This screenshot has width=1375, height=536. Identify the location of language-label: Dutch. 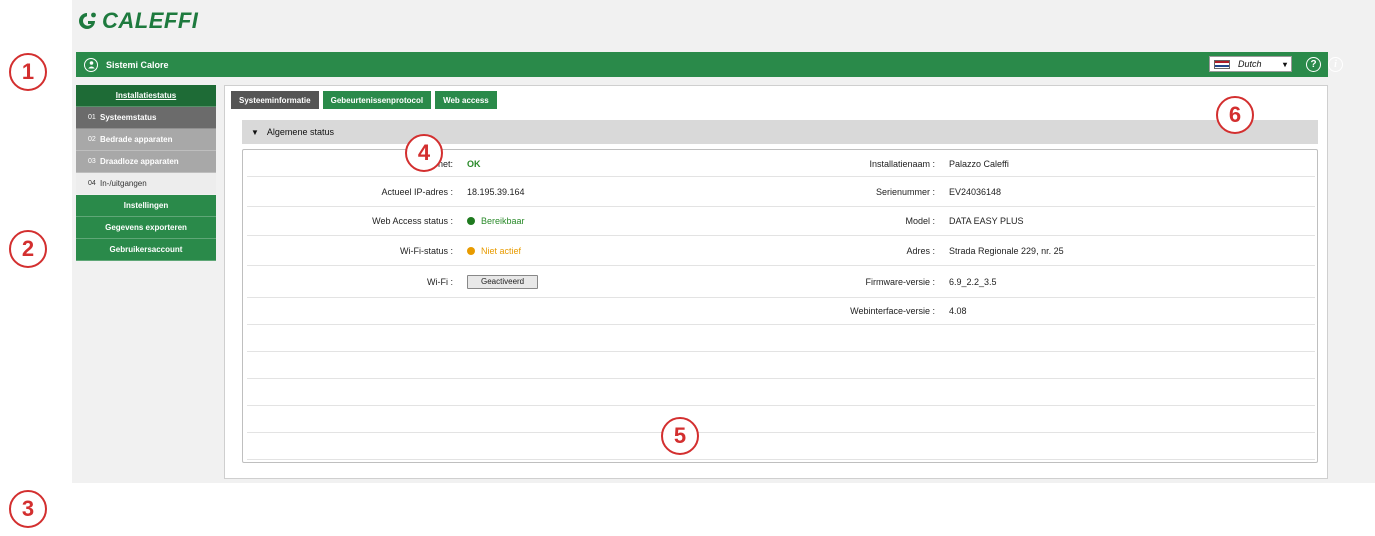
(1250, 64).